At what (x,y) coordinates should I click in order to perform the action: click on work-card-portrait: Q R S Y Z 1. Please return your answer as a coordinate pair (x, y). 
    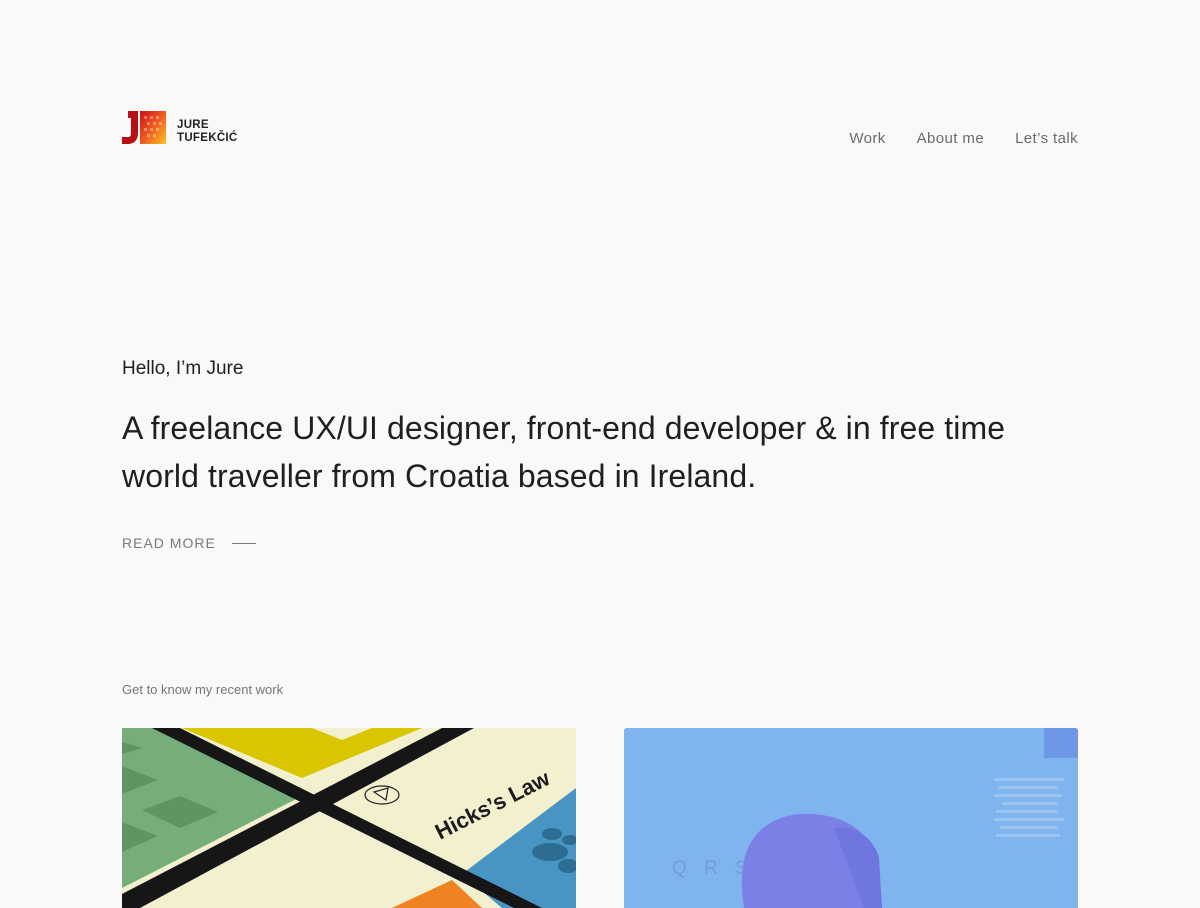
    Looking at the image, I should click on (851, 818).